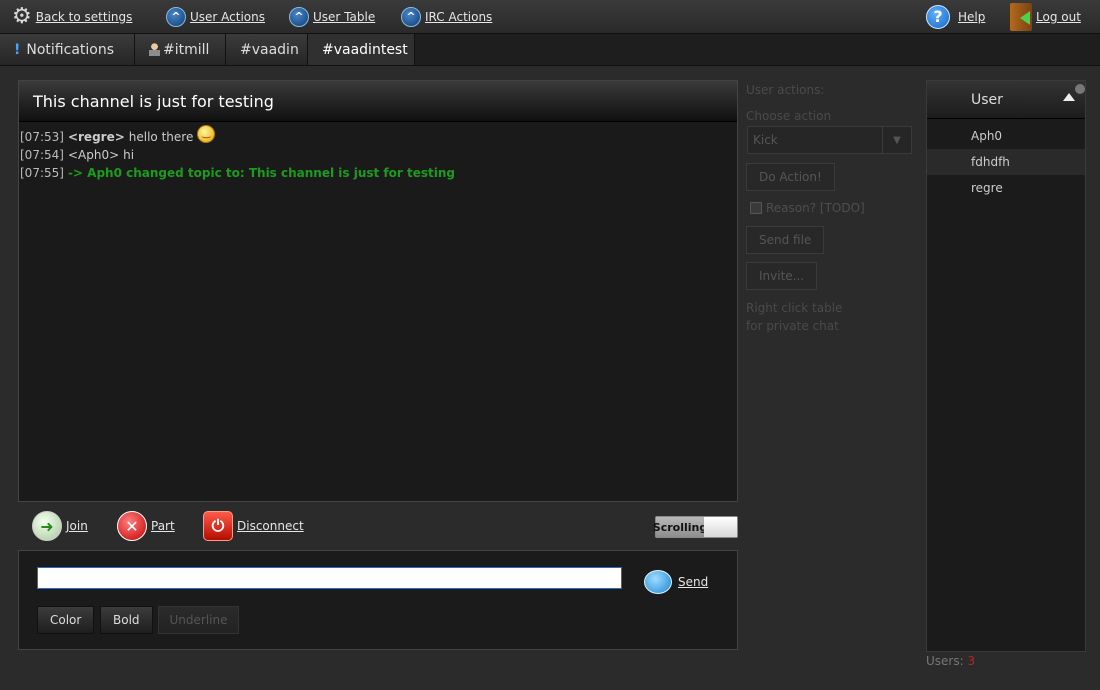 The height and width of the screenshot is (690, 1100). I want to click on irc-actions-label: IRC Actions, so click(458, 17).